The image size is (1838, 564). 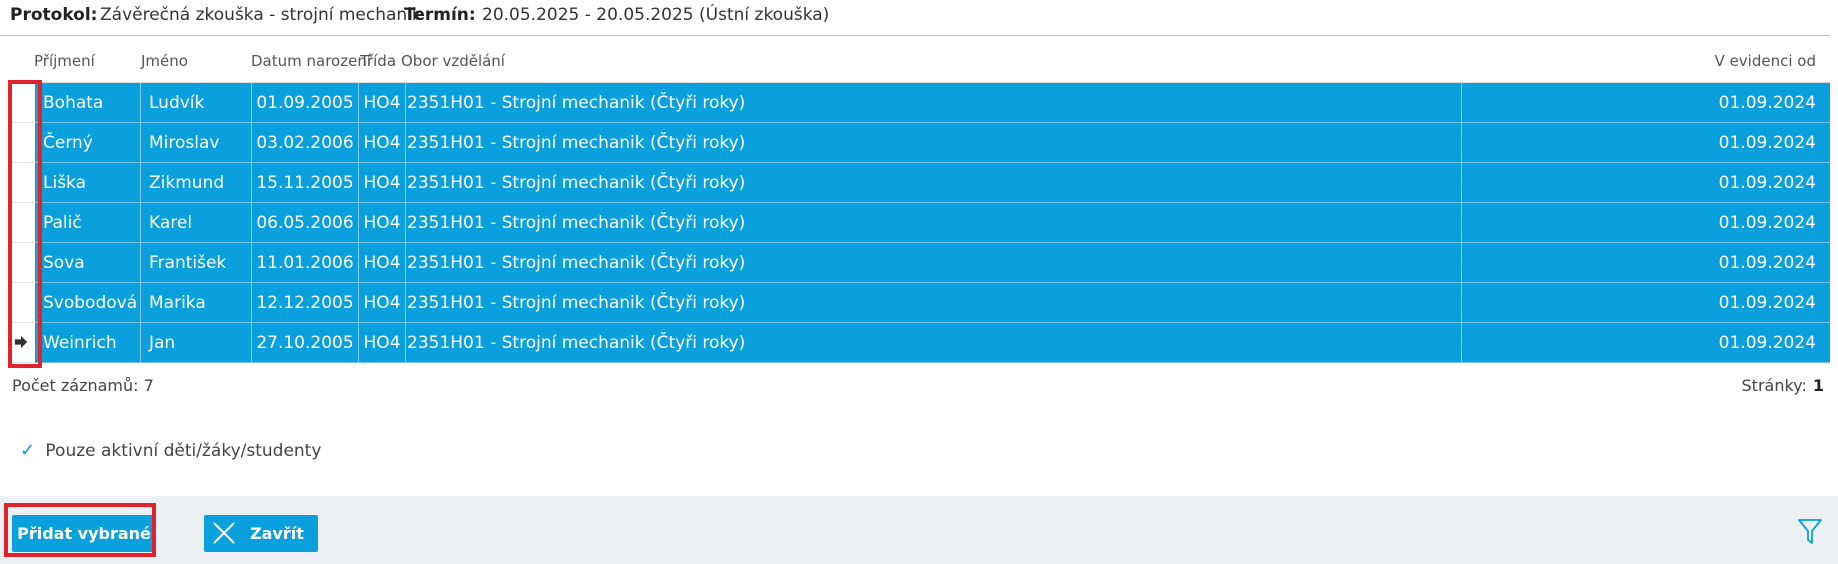 What do you see at coordinates (65, 183) in the screenshot?
I see `cell-surname: Liška` at bounding box center [65, 183].